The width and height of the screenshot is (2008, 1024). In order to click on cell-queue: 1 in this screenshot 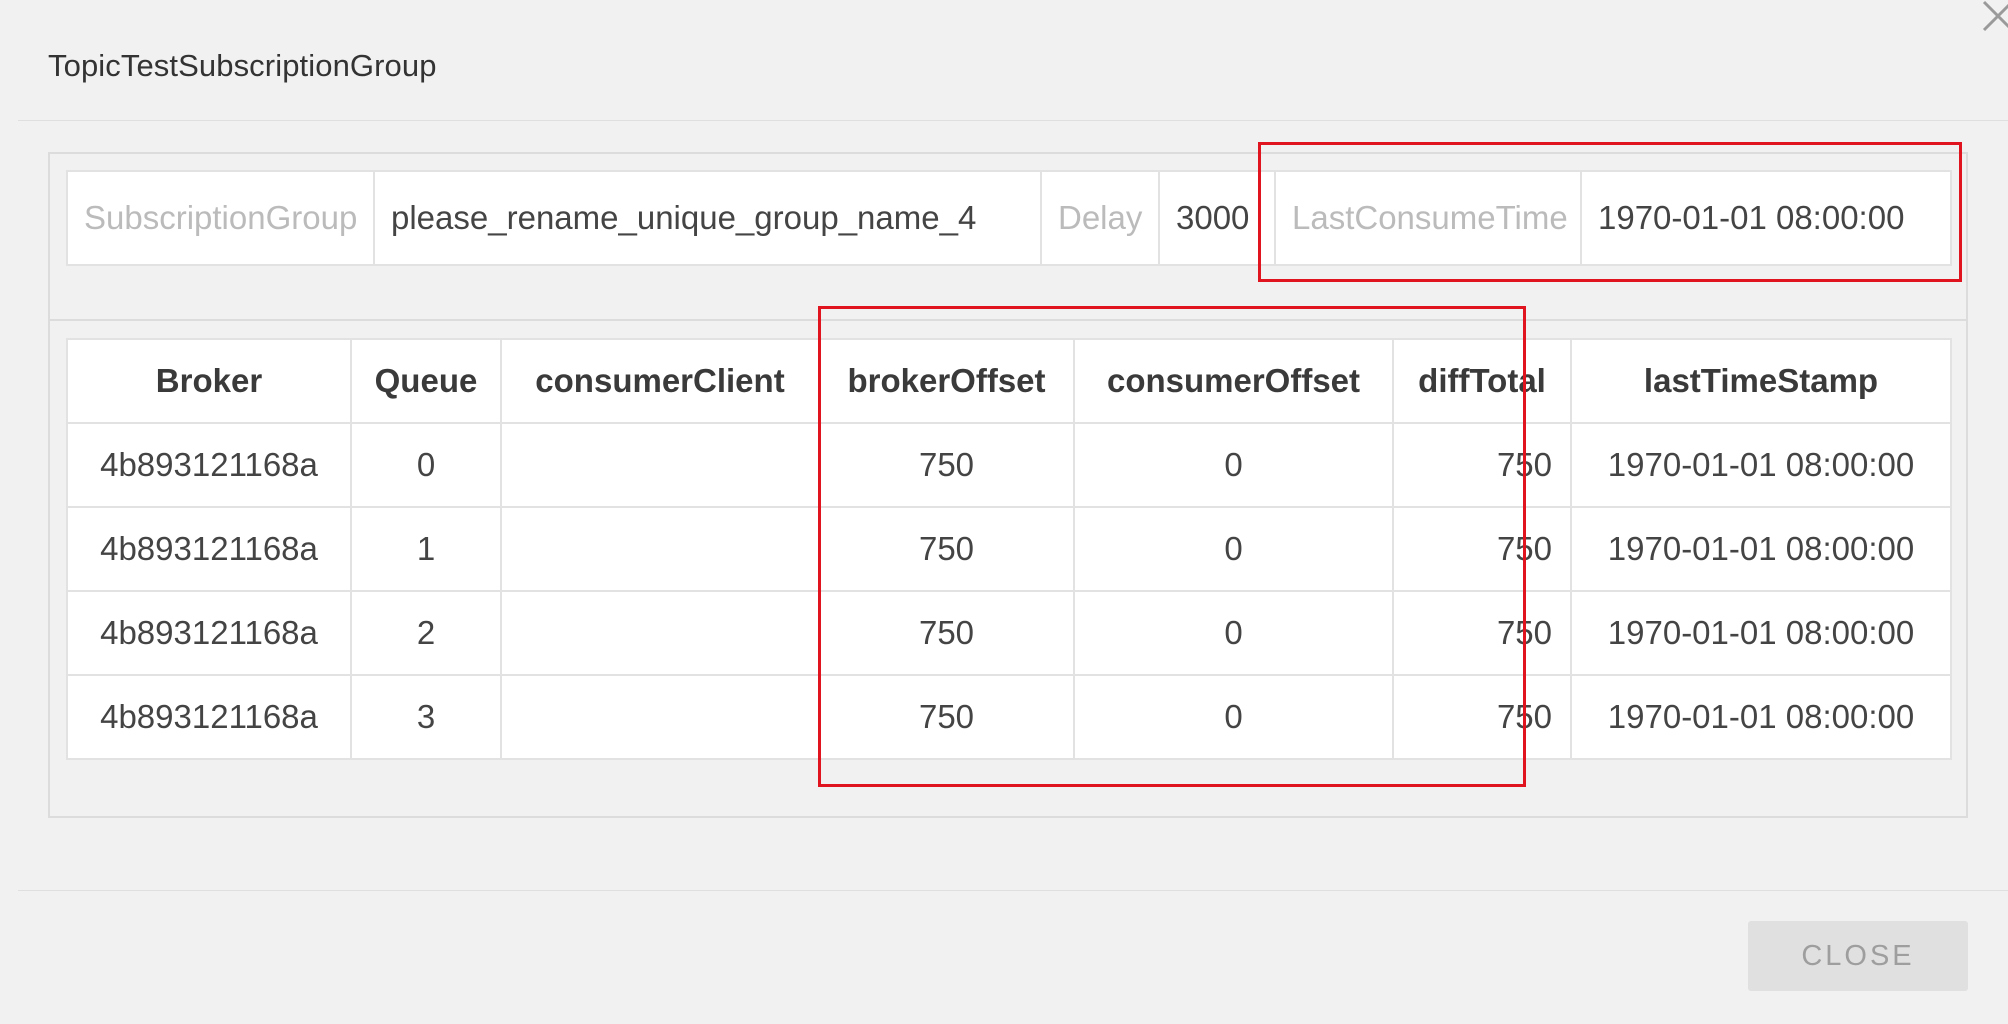, I will do `click(426, 549)`.